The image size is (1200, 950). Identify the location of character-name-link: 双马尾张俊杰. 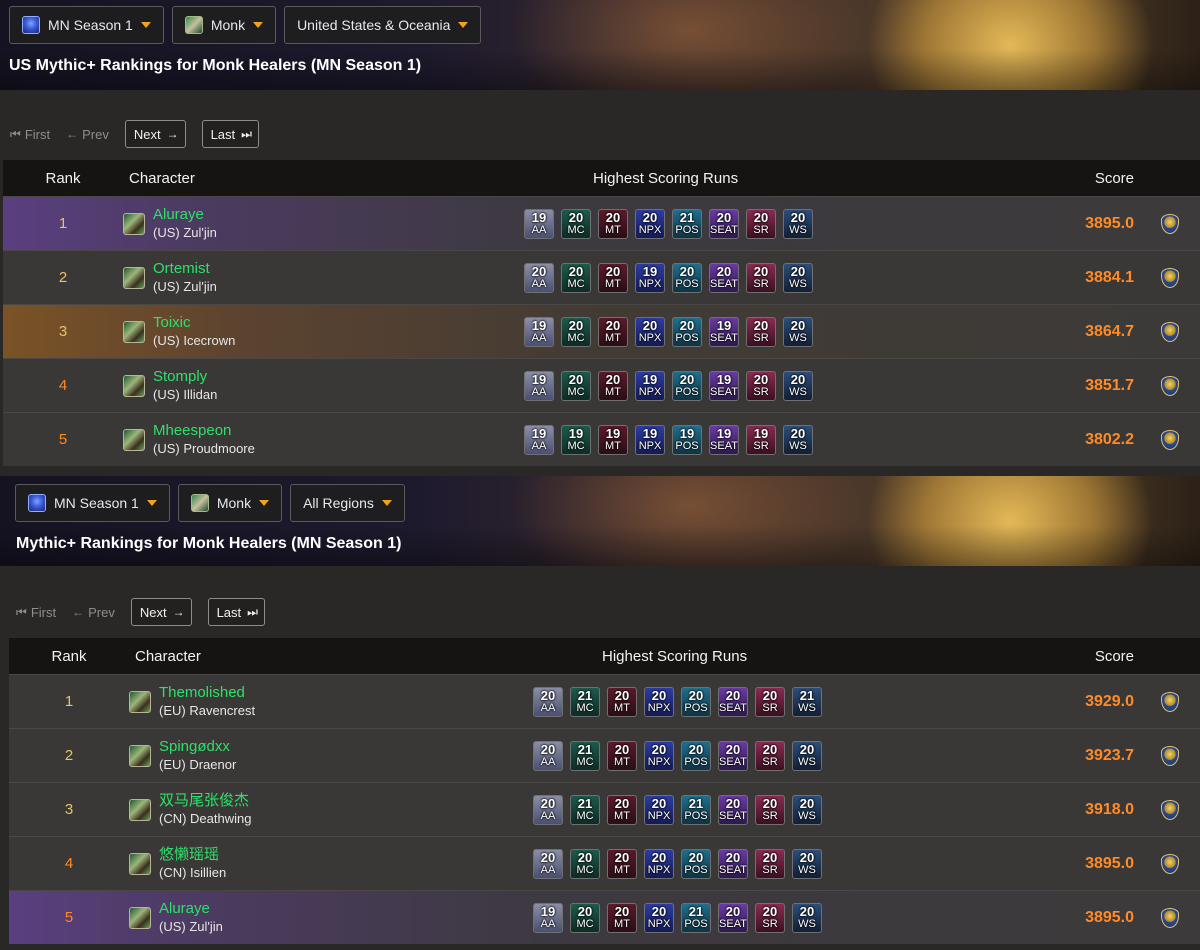
(205, 801).